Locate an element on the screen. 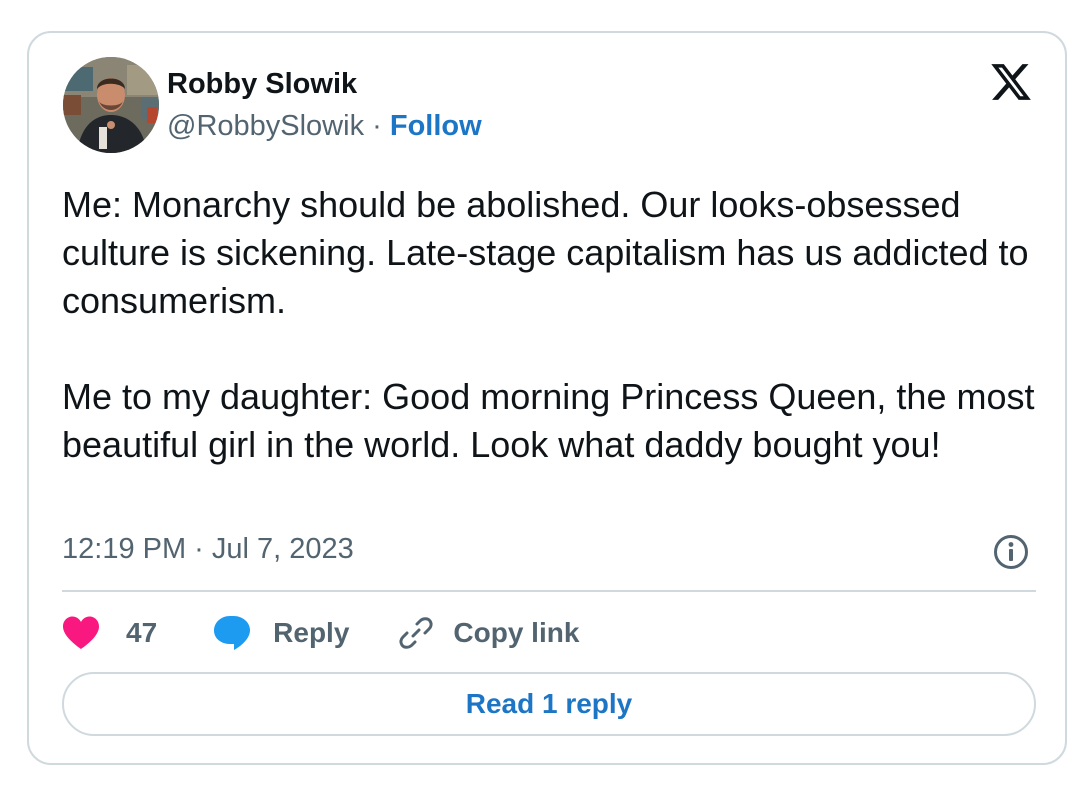  reply-button: Reply is located at coordinates (281, 633).